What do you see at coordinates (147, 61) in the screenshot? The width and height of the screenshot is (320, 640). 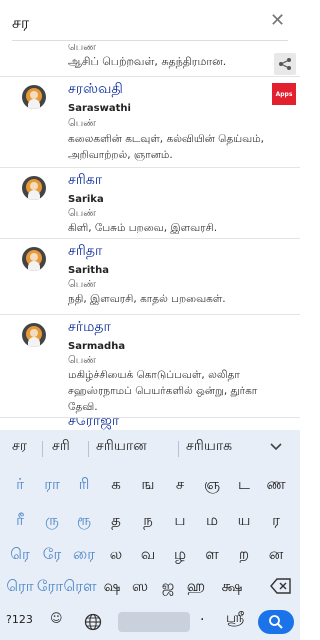 I see `meaning-text: ஆசிப் பெற்றவள், சுதந்திரமான.` at bounding box center [147, 61].